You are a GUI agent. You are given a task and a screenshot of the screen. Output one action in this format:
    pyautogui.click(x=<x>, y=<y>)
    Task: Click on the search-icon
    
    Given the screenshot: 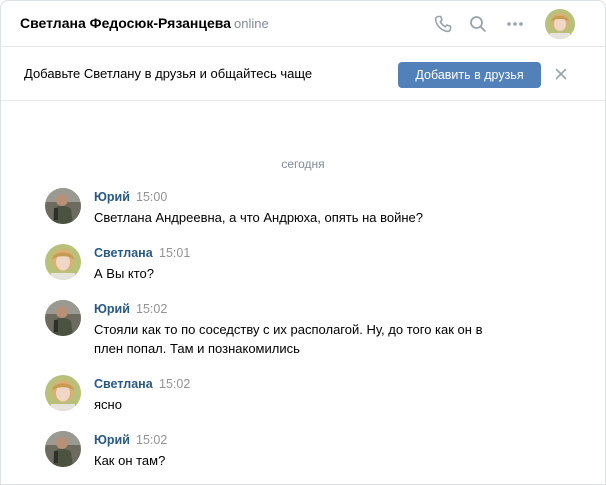 What is the action you would take?
    pyautogui.click(x=478, y=24)
    